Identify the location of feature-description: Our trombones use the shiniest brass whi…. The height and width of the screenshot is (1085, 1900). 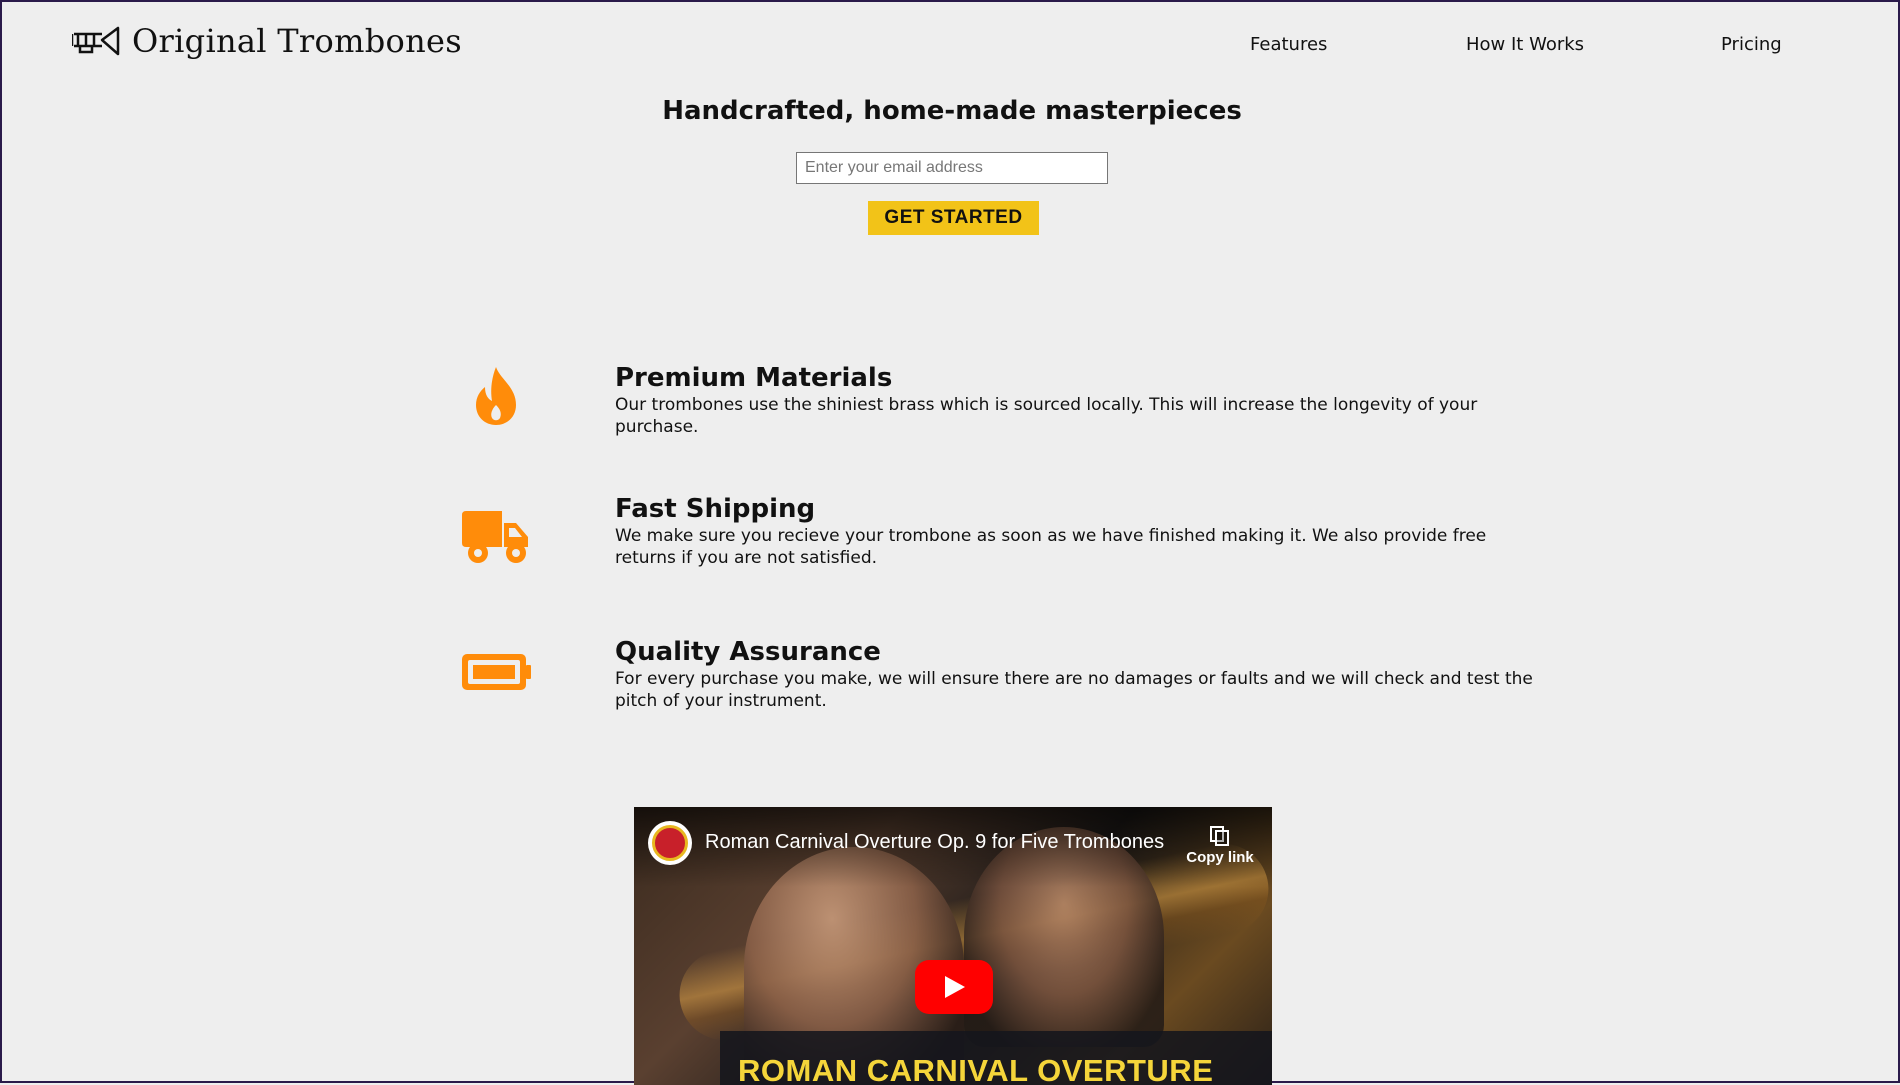
(1046, 416).